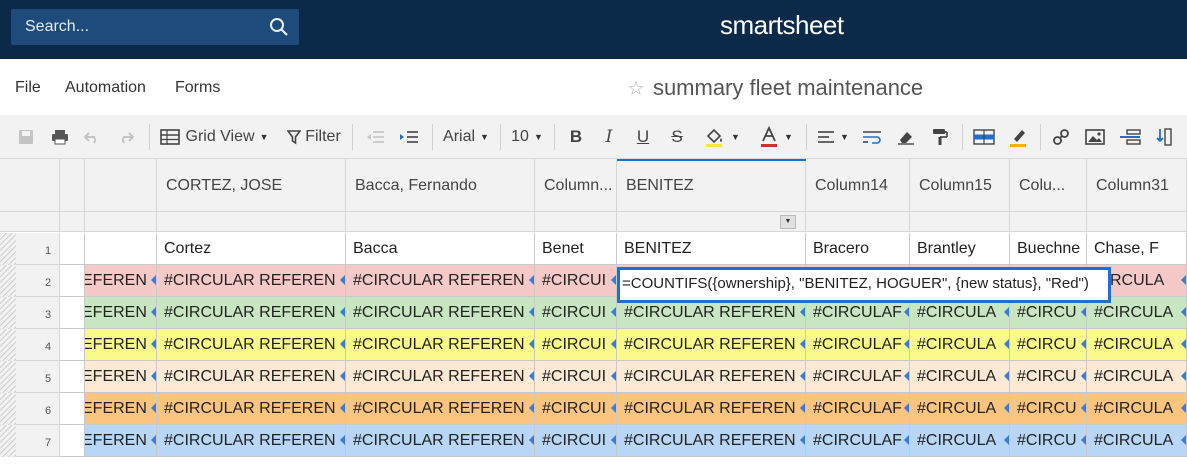 This screenshot has height=464, width=1187. I want to click on column-header: CORTEZ, JOSE, so click(251, 185).